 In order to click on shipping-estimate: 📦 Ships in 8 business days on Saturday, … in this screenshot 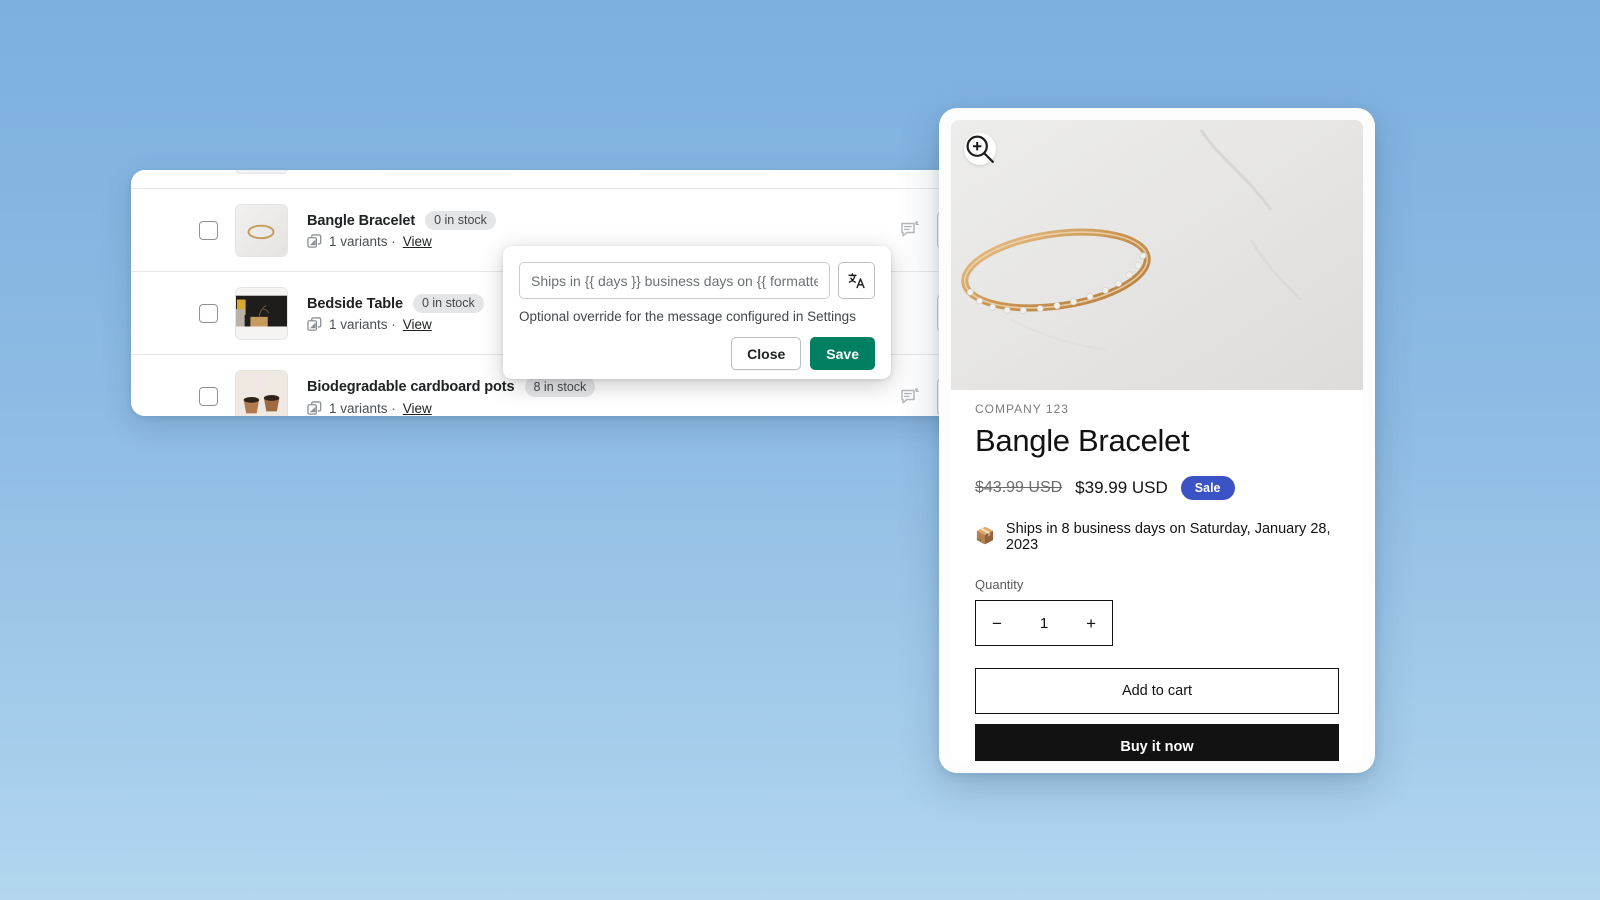, I will do `click(1157, 537)`.